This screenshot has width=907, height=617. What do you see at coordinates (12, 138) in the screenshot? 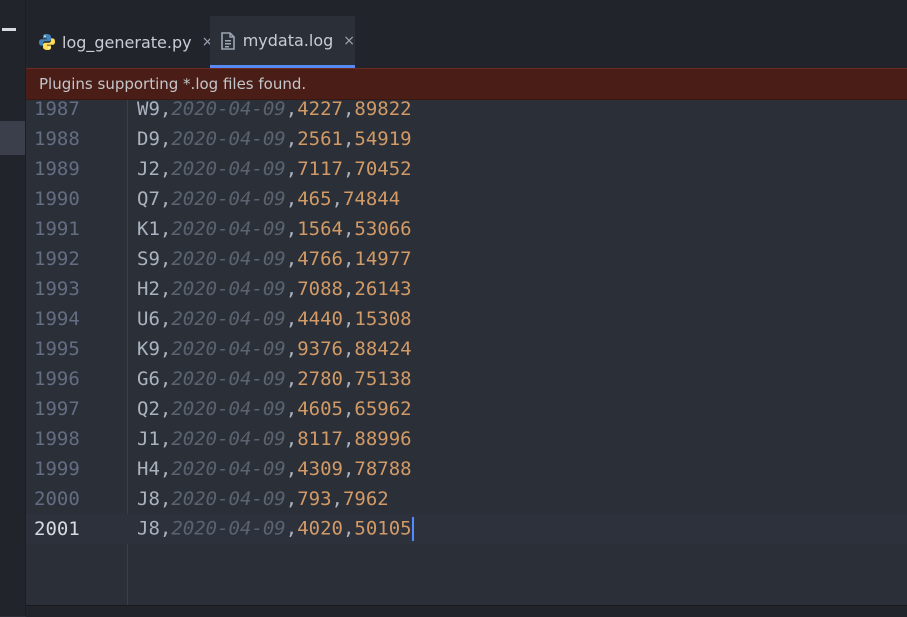
I see `panel-selection` at bounding box center [12, 138].